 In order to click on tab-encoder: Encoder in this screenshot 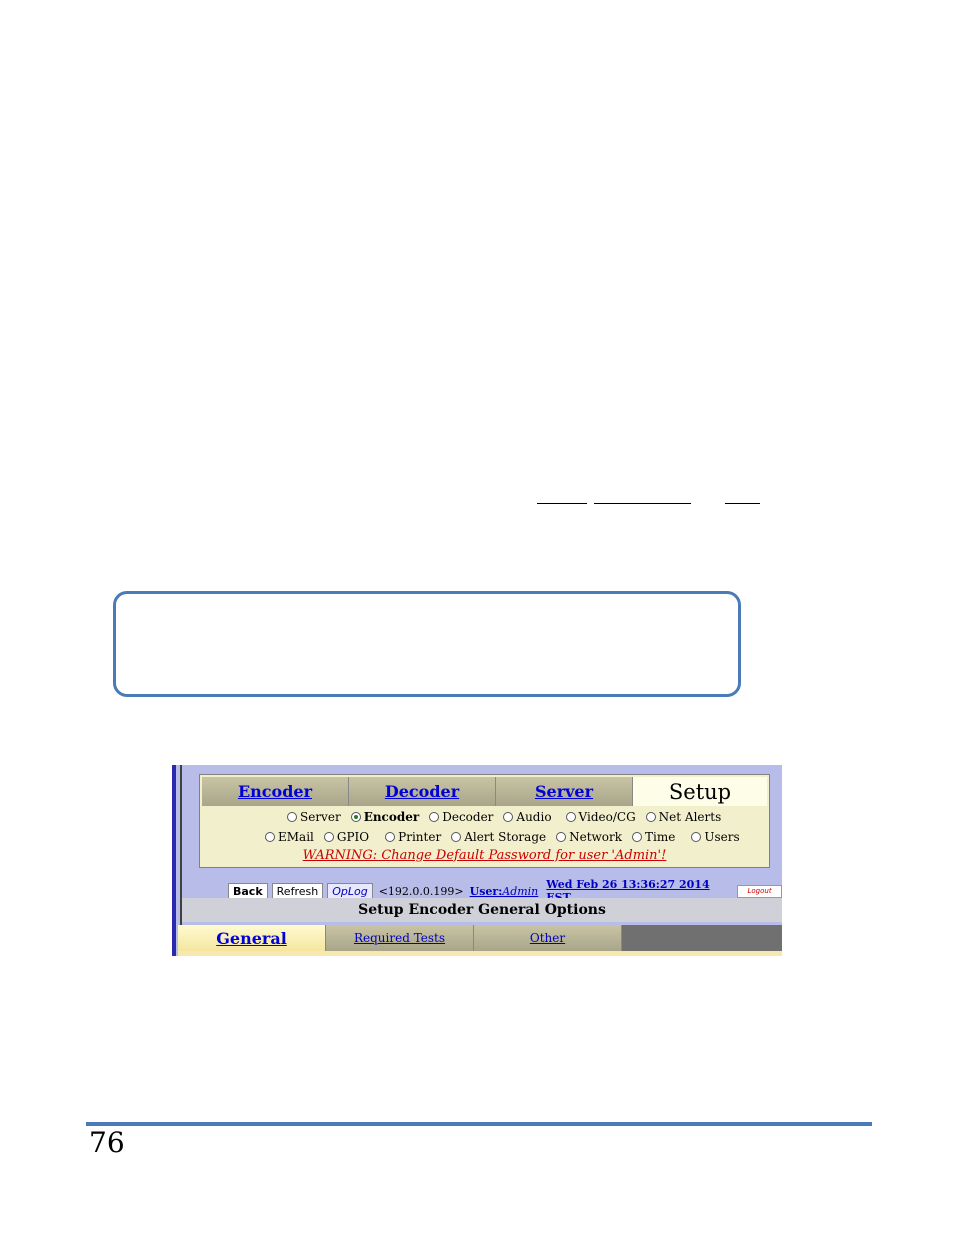, I will do `click(275, 791)`.